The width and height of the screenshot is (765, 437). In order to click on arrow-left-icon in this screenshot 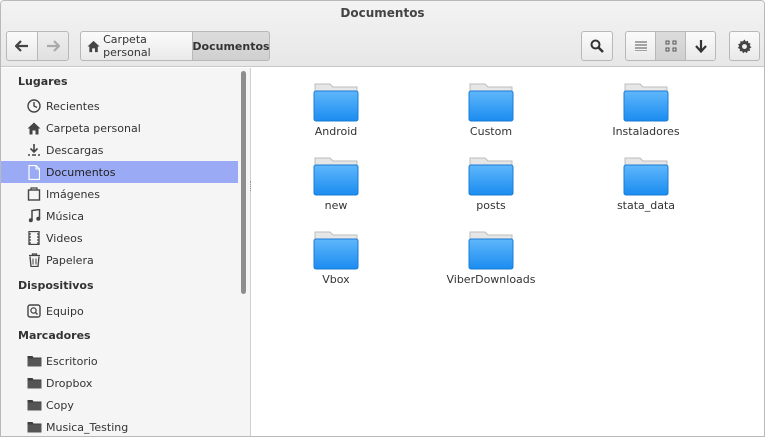, I will do `click(21, 46)`.